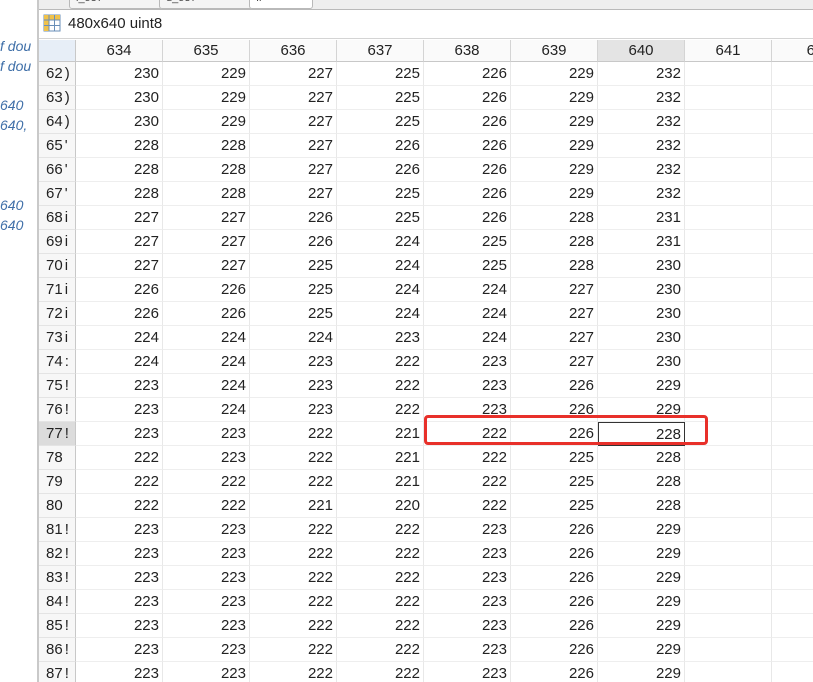 This screenshot has height=682, width=813. Describe the element at coordinates (380, 482) in the screenshot. I see `grid-cell: 221` at that location.